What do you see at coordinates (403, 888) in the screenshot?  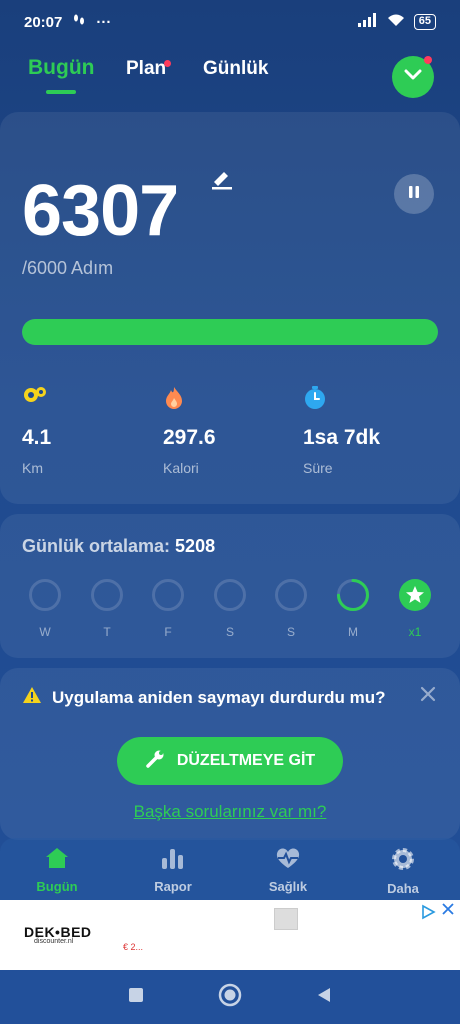 I see `nav-more-label: Daha` at bounding box center [403, 888].